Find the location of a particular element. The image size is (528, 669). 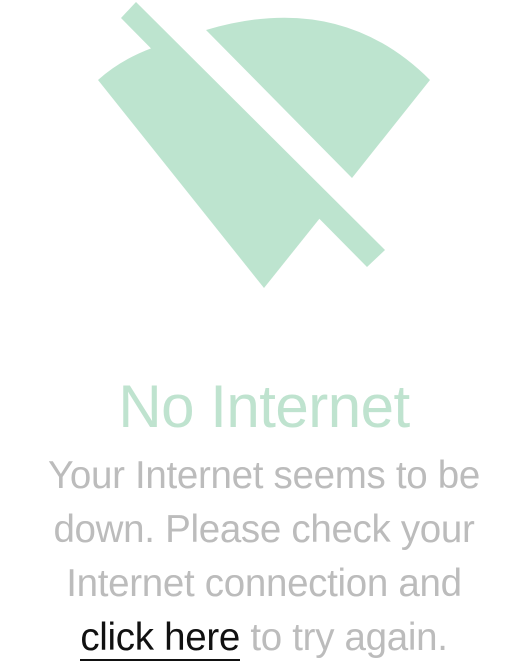

message-line-3: Internet connection and is located at coordinates (264, 583).